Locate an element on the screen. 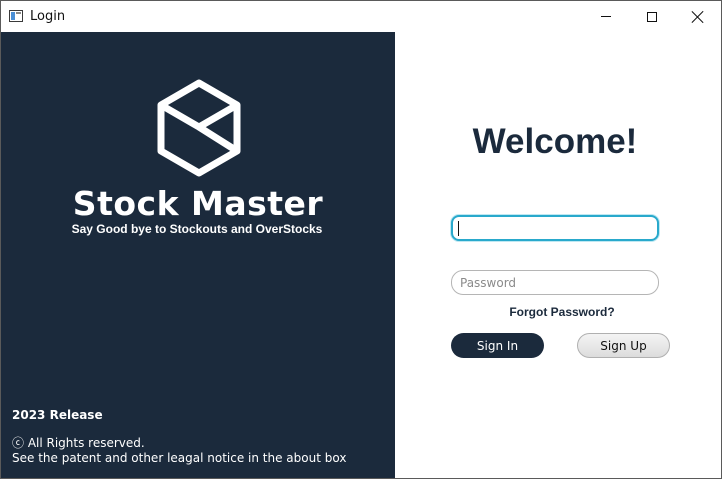  maximize-icon is located at coordinates (652, 16).